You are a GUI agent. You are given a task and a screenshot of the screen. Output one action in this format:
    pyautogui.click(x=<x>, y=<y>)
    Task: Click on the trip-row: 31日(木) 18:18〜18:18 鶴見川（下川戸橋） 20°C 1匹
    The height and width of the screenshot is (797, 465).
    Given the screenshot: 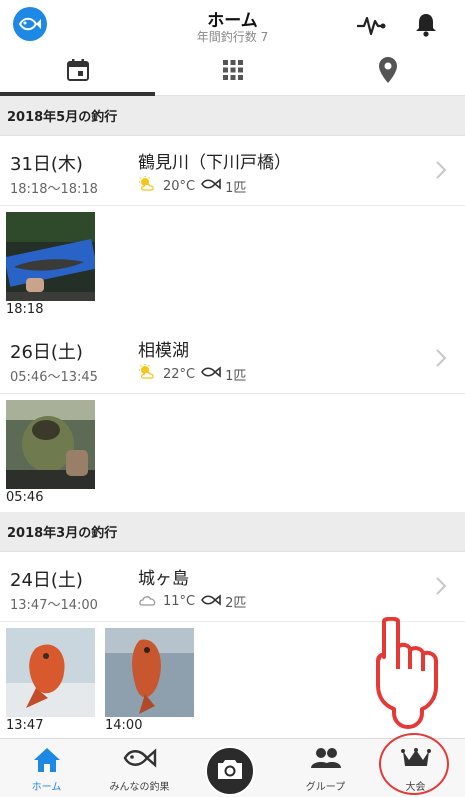 What is the action you would take?
    pyautogui.click(x=232, y=171)
    